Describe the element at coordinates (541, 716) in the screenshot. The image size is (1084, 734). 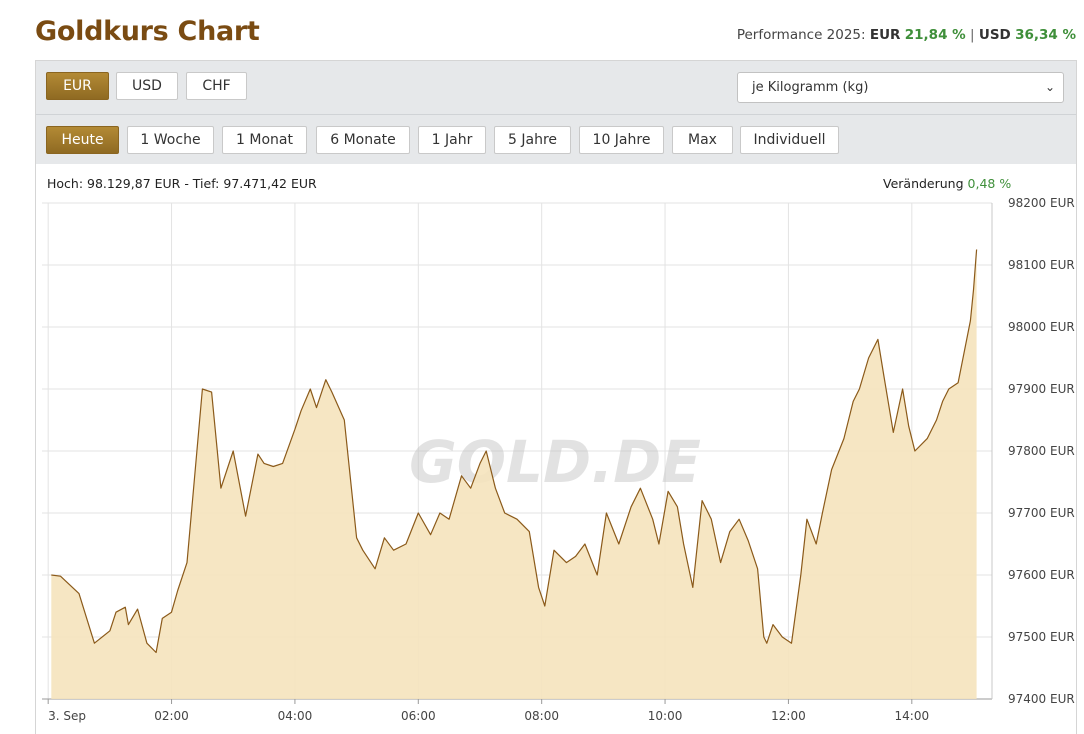
I see `x-tick-label: 08:00` at that location.